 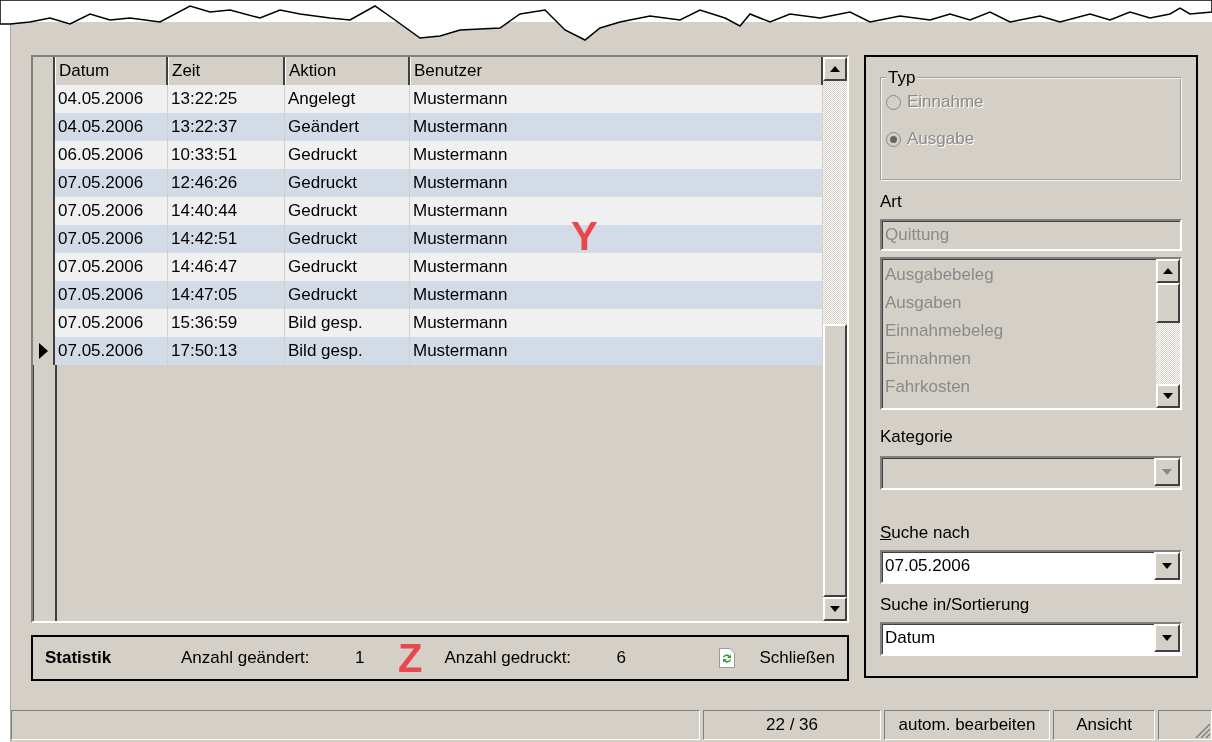 What do you see at coordinates (835, 339) in the screenshot?
I see `vertical-scrollbar` at bounding box center [835, 339].